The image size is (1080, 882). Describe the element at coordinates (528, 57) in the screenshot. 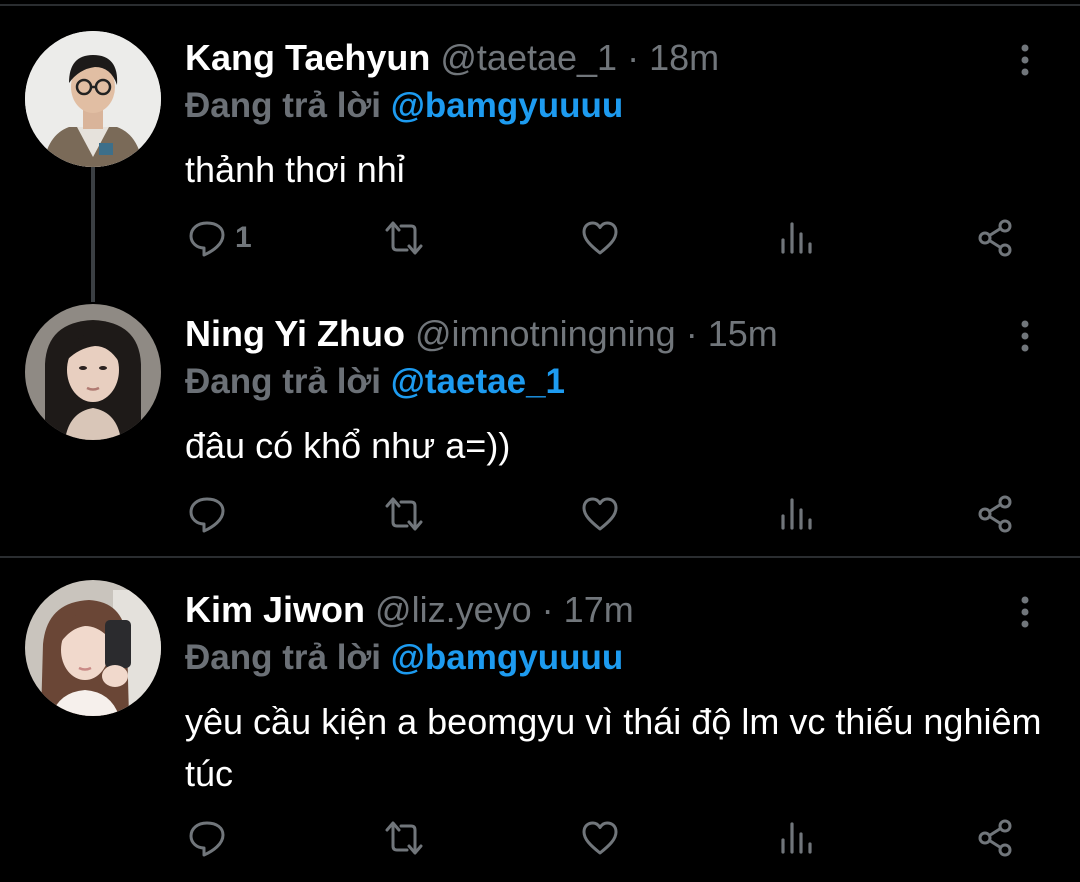

I see `user-handle: @taetae_1` at that location.